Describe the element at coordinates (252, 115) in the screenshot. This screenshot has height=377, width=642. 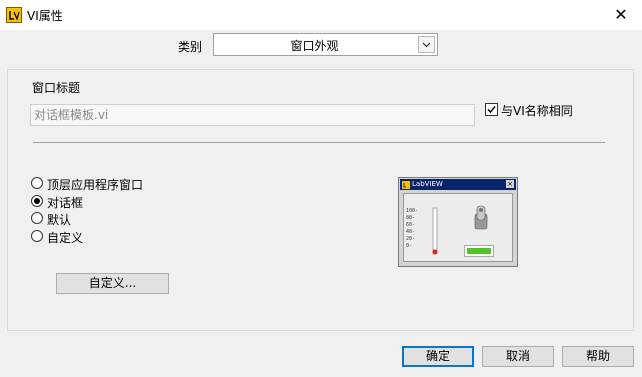
I see `window-title-input: 对话框模板.vi` at that location.